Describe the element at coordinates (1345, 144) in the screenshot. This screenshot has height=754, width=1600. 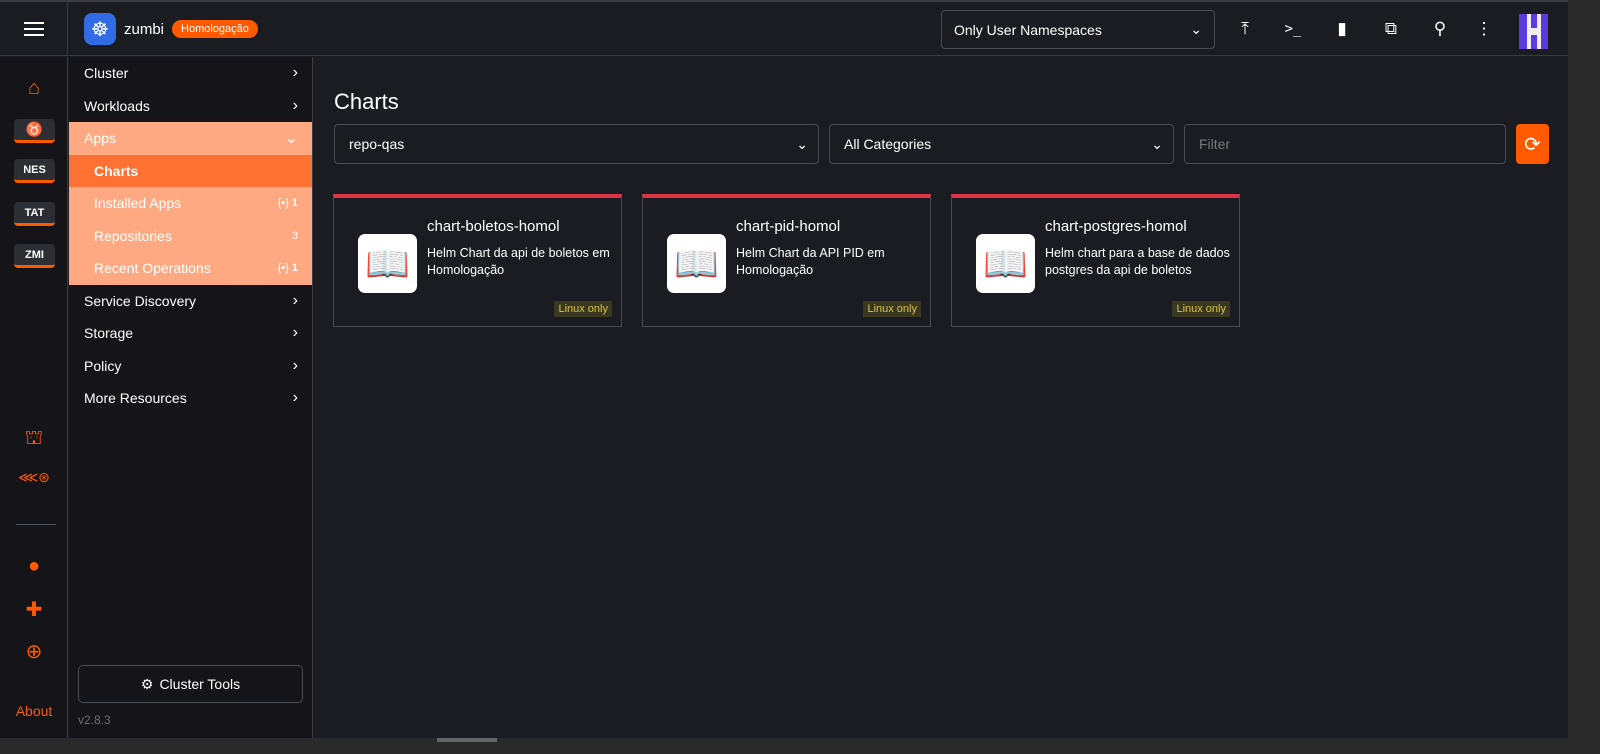
I see `filter-input: Filter` at that location.